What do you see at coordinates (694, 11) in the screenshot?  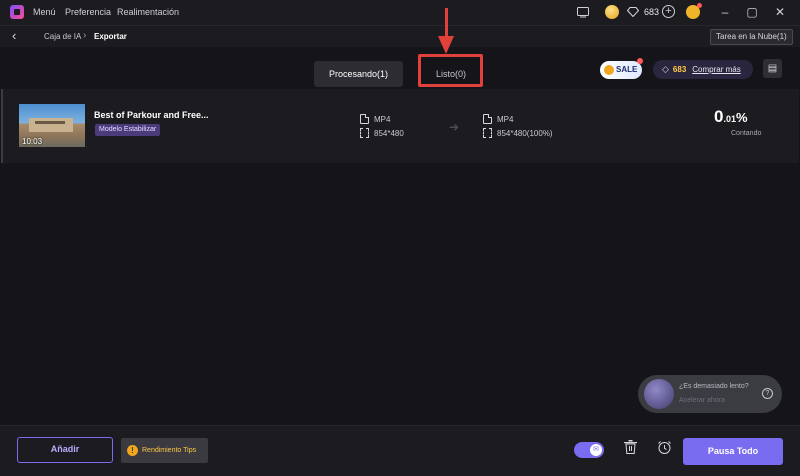 I see `user-avatar` at bounding box center [694, 11].